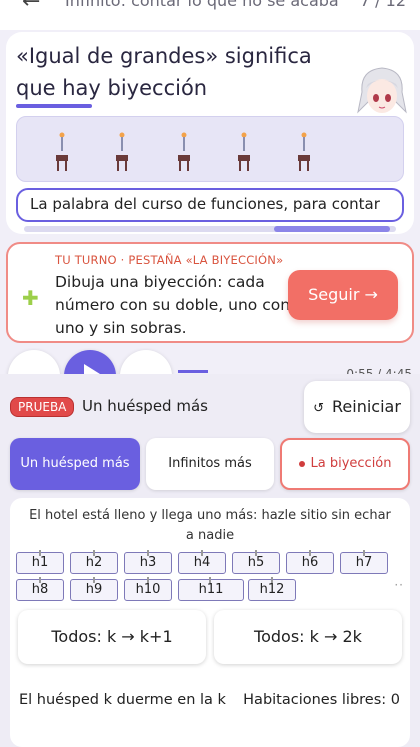 The image size is (420, 747). I want to click on test-title: Un huésped más, so click(145, 406).